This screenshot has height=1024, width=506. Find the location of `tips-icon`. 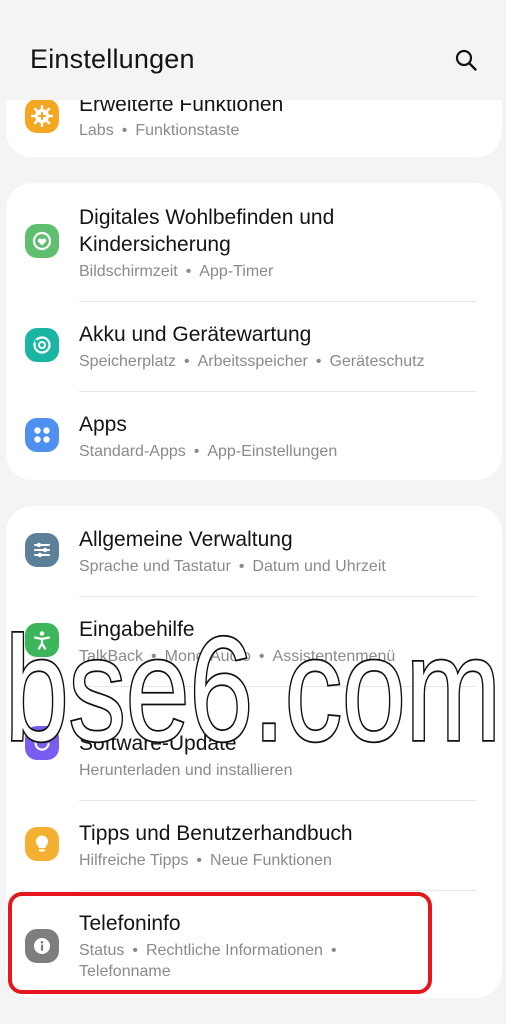

tips-icon is located at coordinates (42, 844).